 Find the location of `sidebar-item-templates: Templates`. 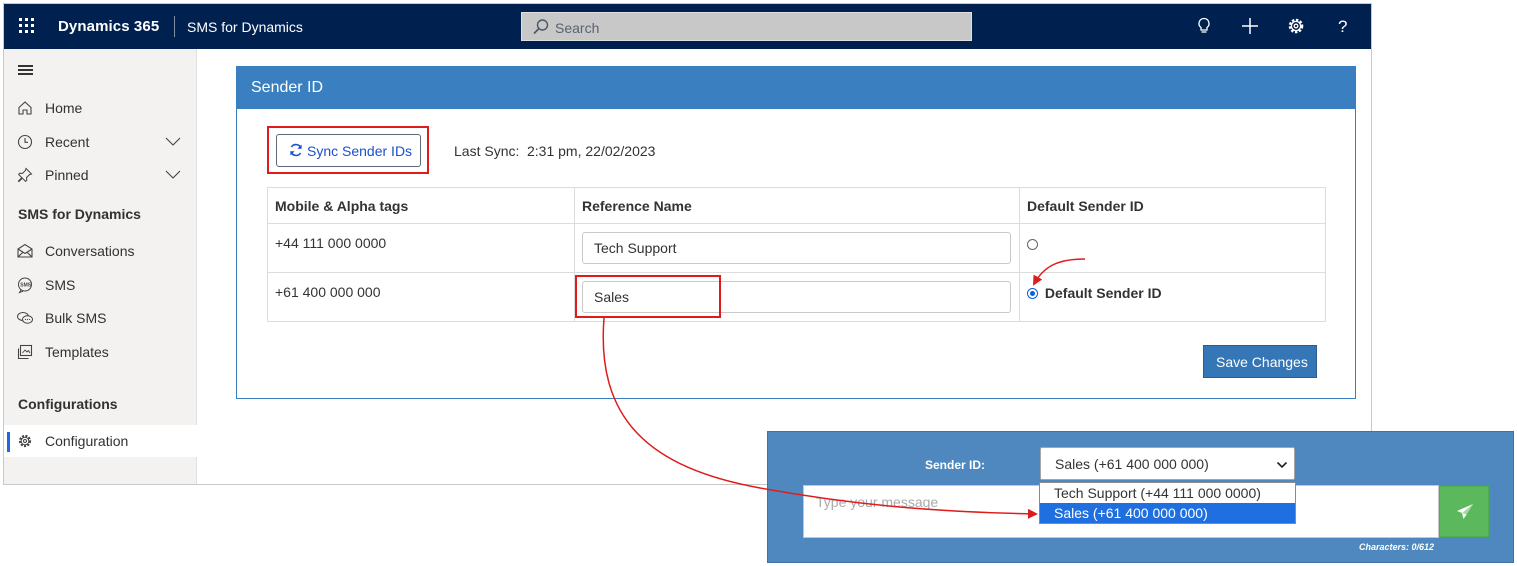

sidebar-item-templates: Templates is located at coordinates (100, 352).